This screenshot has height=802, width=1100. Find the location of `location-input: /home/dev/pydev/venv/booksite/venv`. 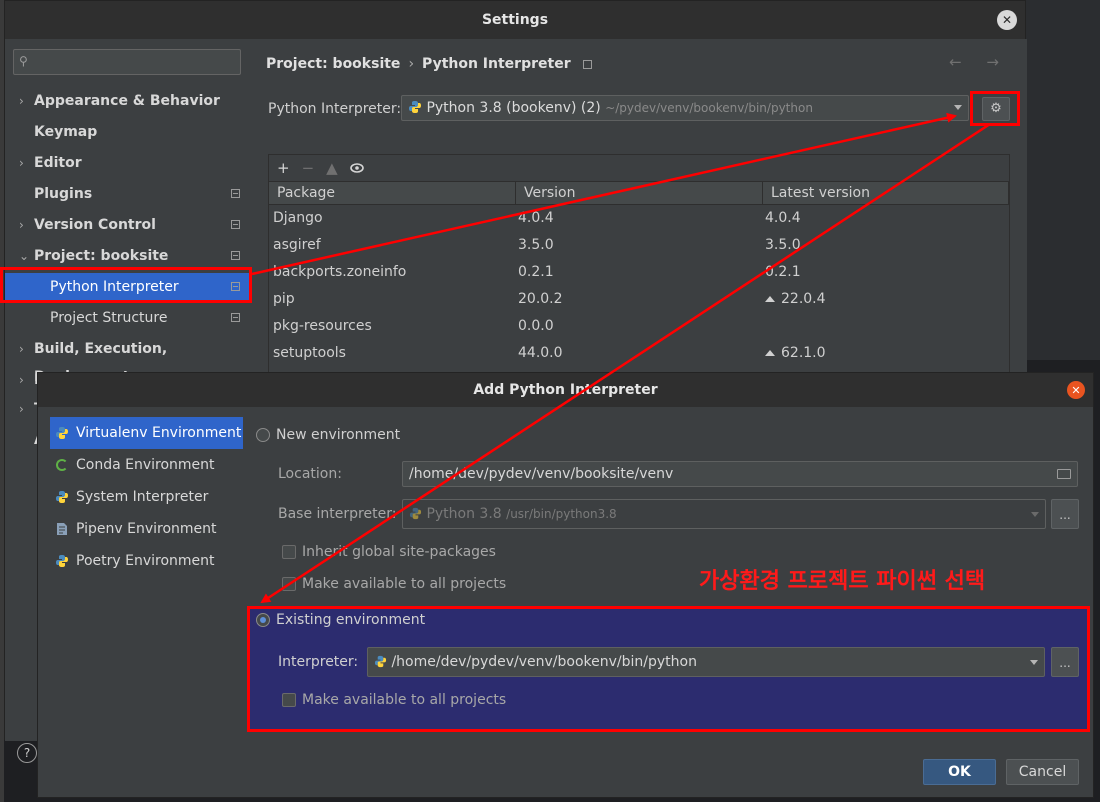

location-input: /home/dev/pydev/venv/booksite/venv is located at coordinates (740, 474).